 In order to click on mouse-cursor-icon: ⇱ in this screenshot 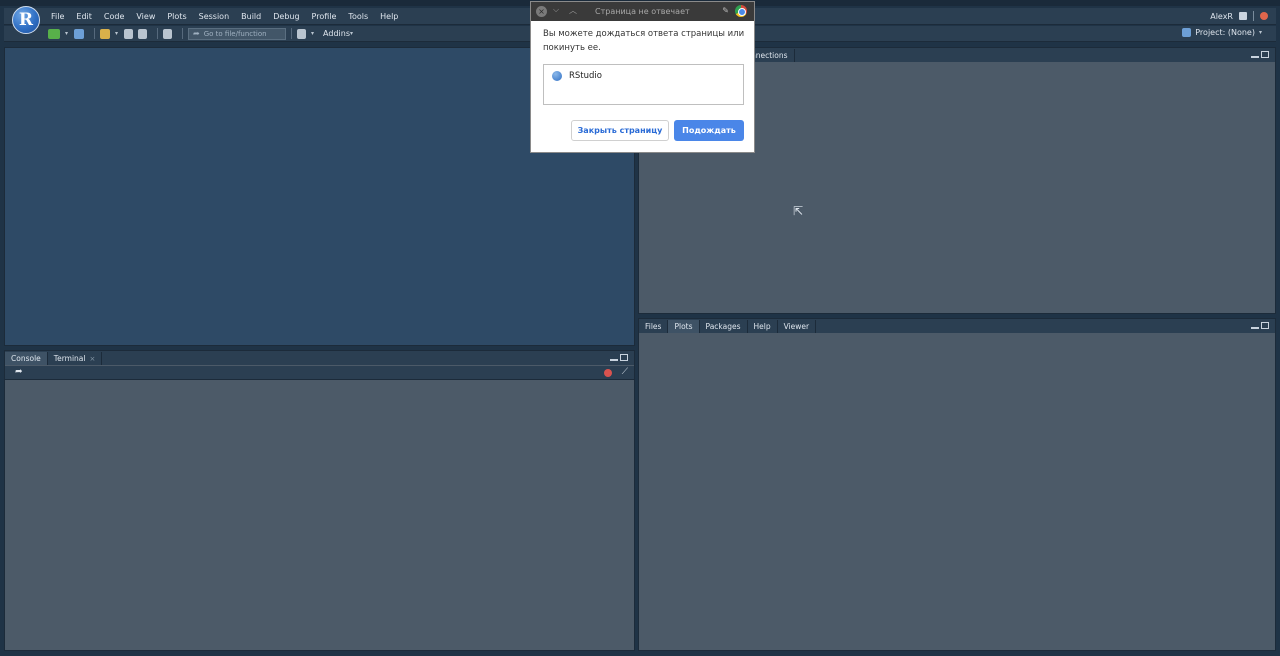, I will do `click(798, 211)`.